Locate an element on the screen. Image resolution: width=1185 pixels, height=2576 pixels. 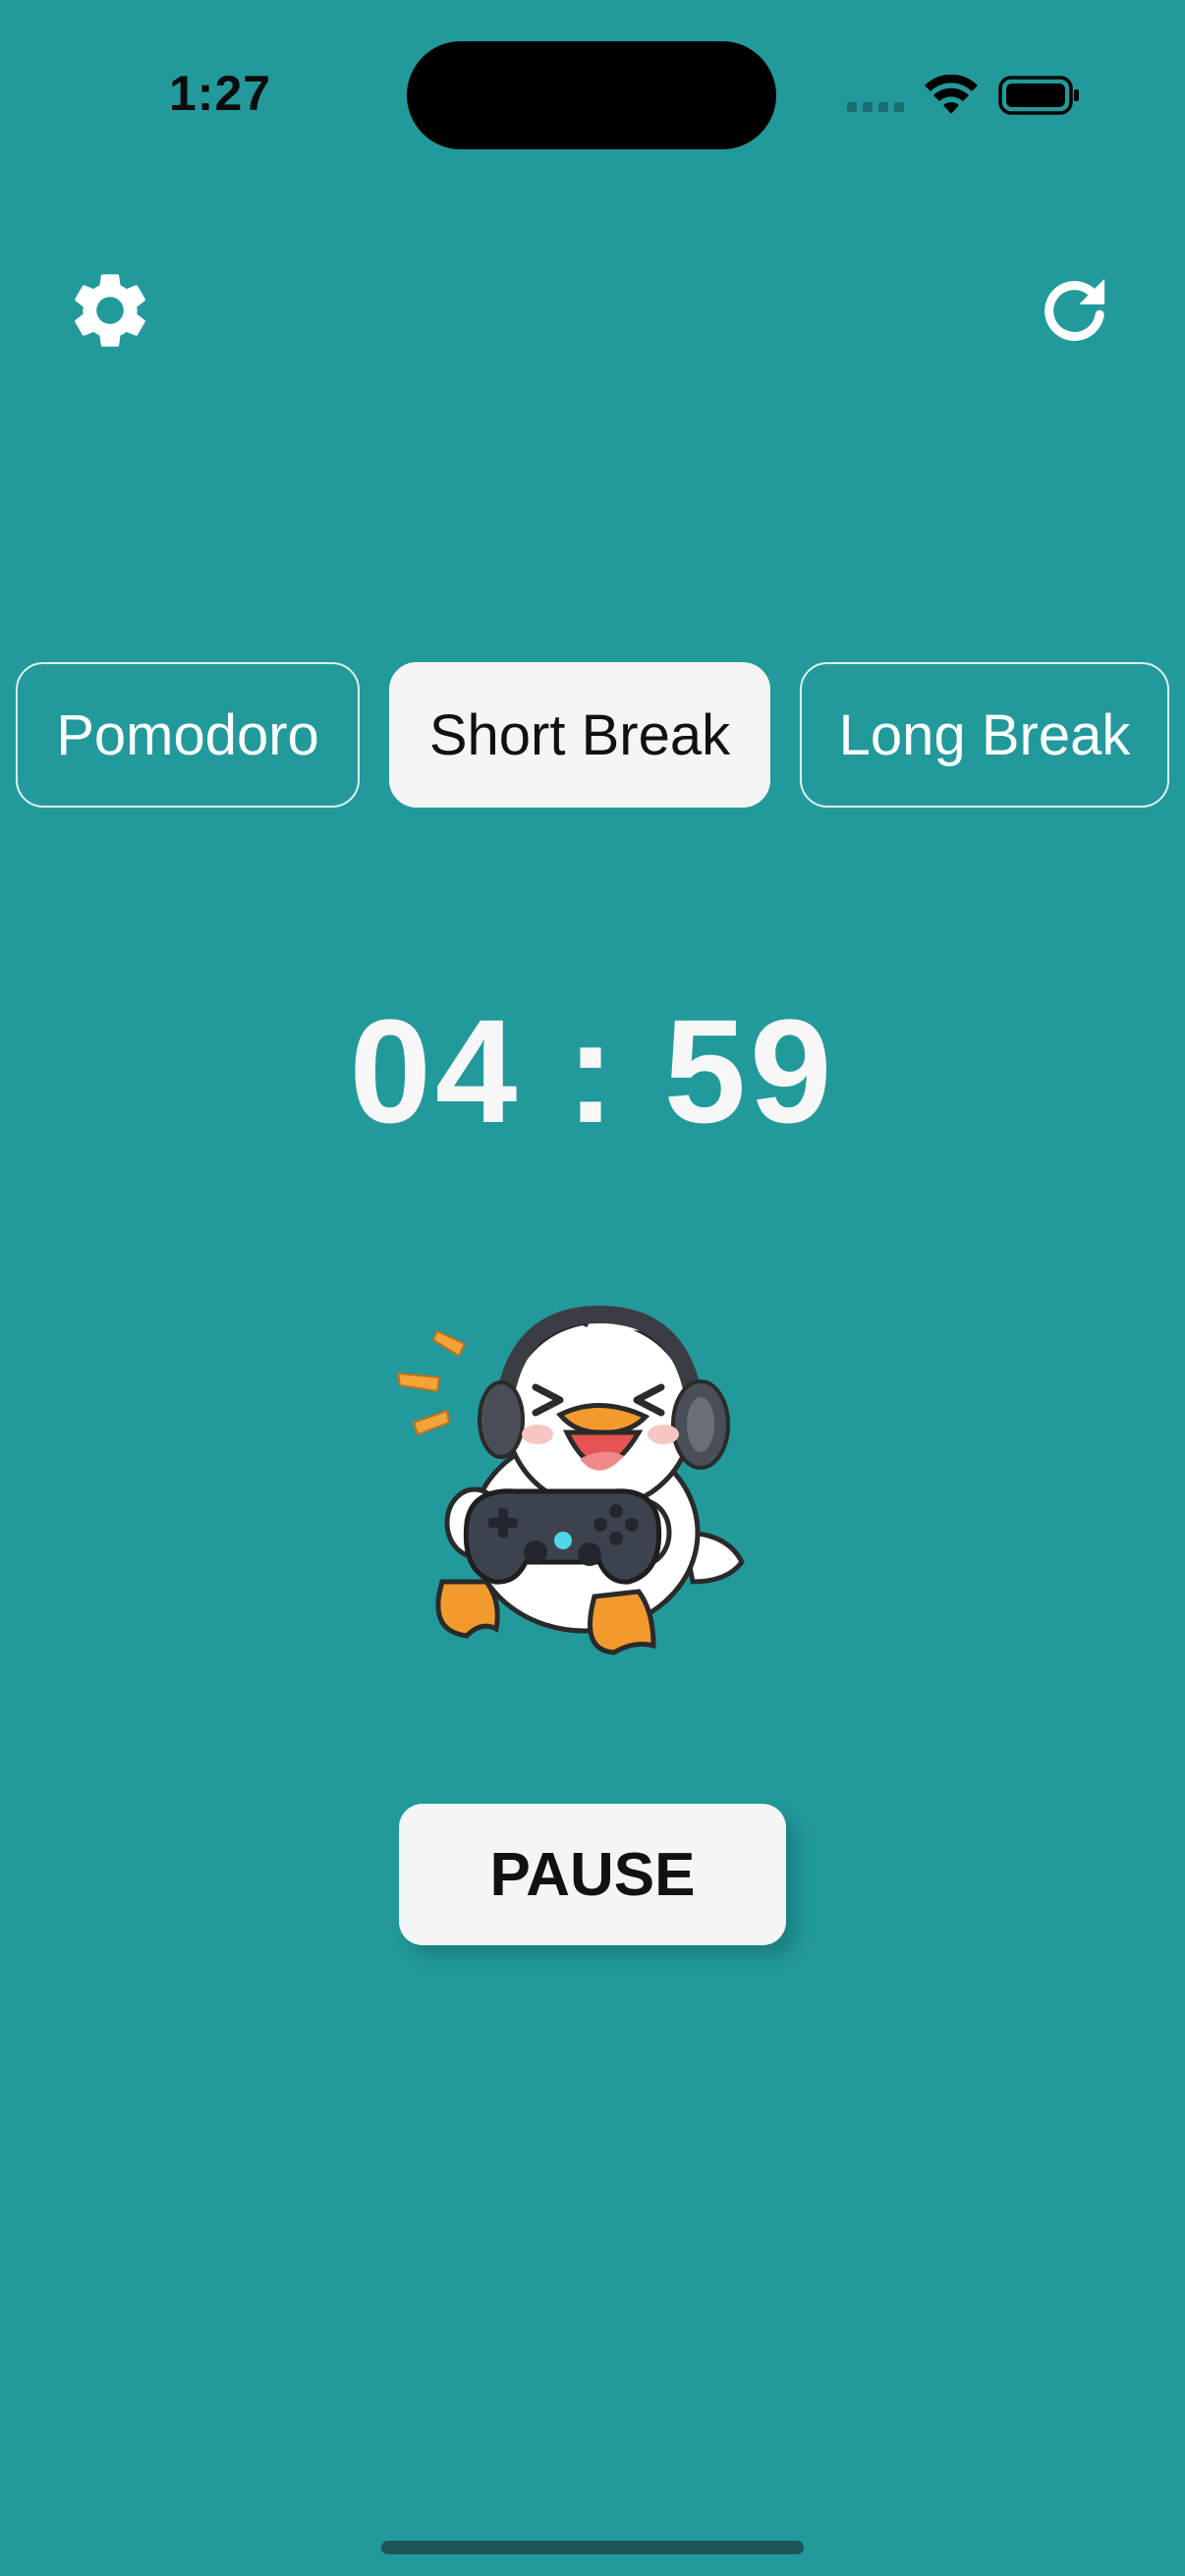
reset-button is located at coordinates (1075, 310).